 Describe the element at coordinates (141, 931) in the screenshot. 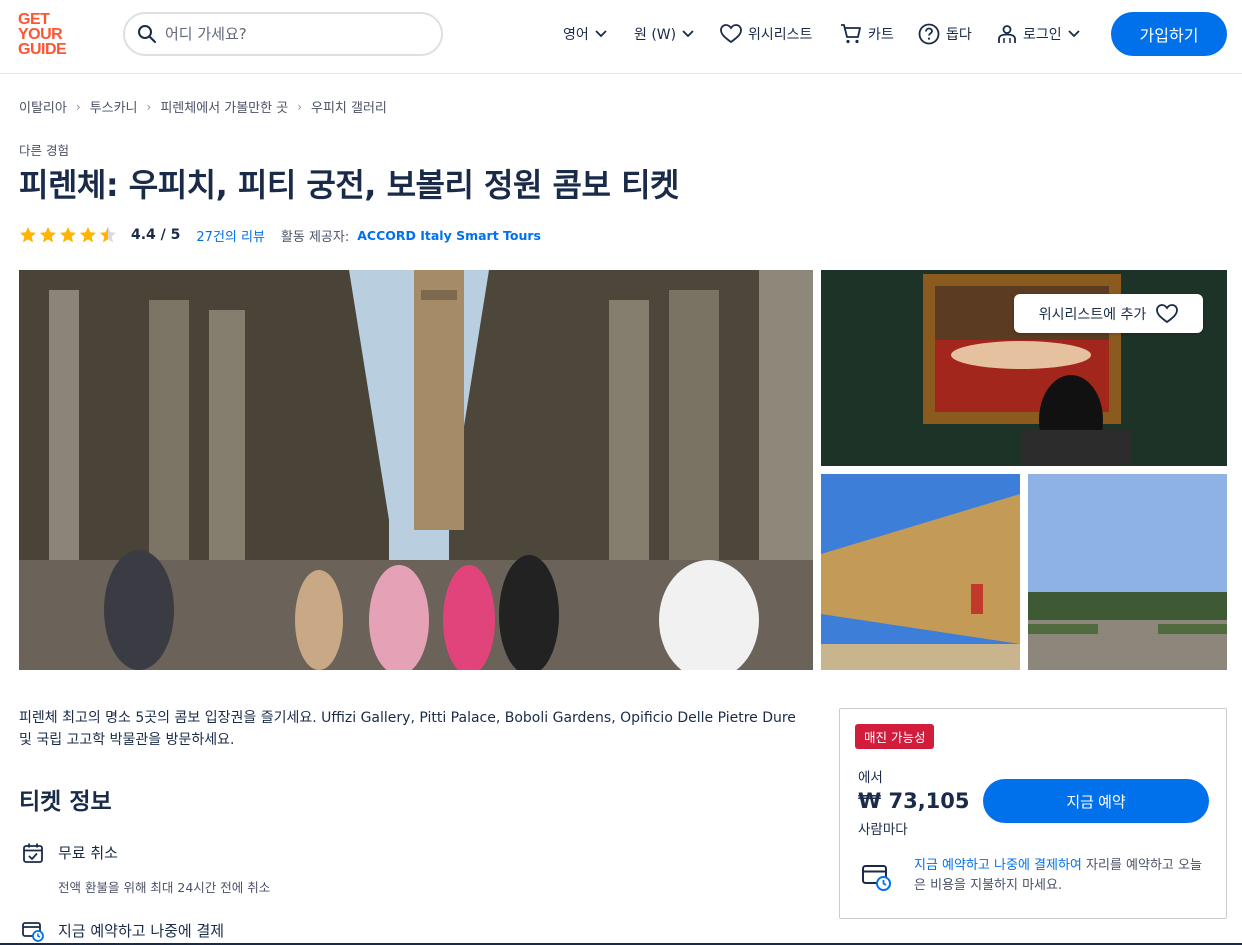

I see `feature-title: 지금 예약하고 나중에 결제` at that location.